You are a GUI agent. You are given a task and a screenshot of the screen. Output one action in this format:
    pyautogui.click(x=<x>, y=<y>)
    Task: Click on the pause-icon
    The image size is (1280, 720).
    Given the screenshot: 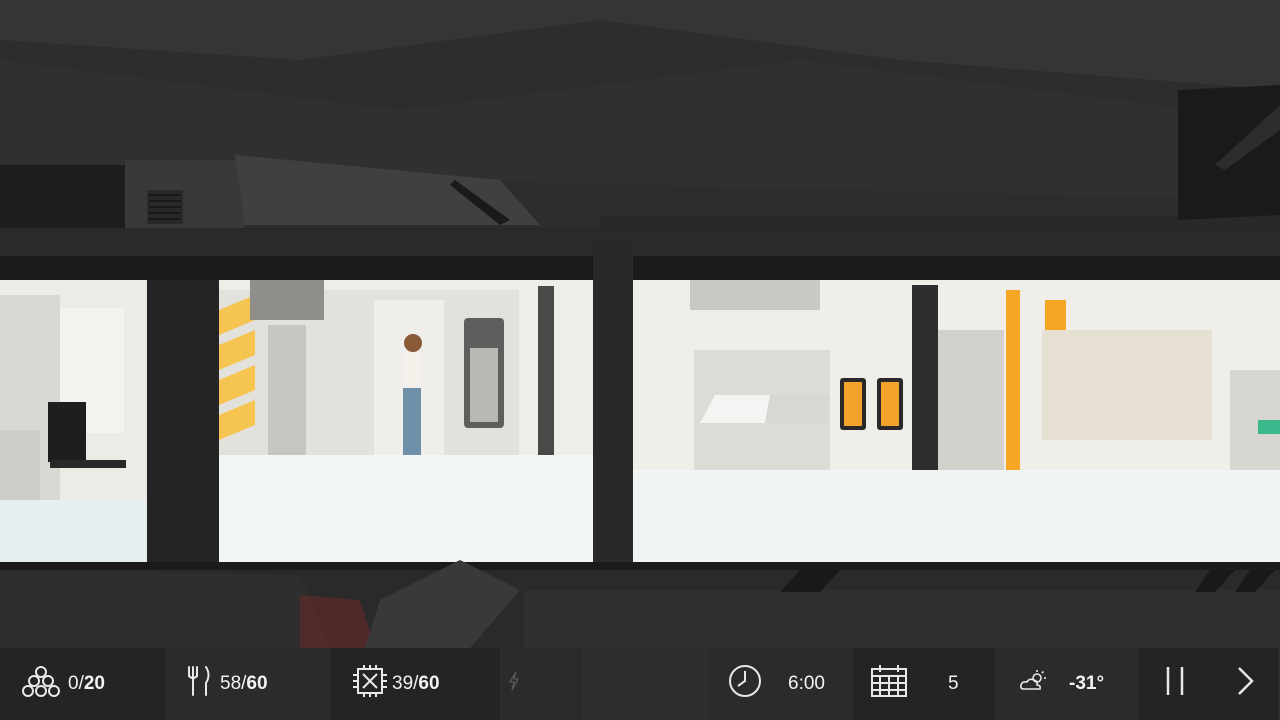 What is the action you would take?
    pyautogui.click(x=1175, y=684)
    